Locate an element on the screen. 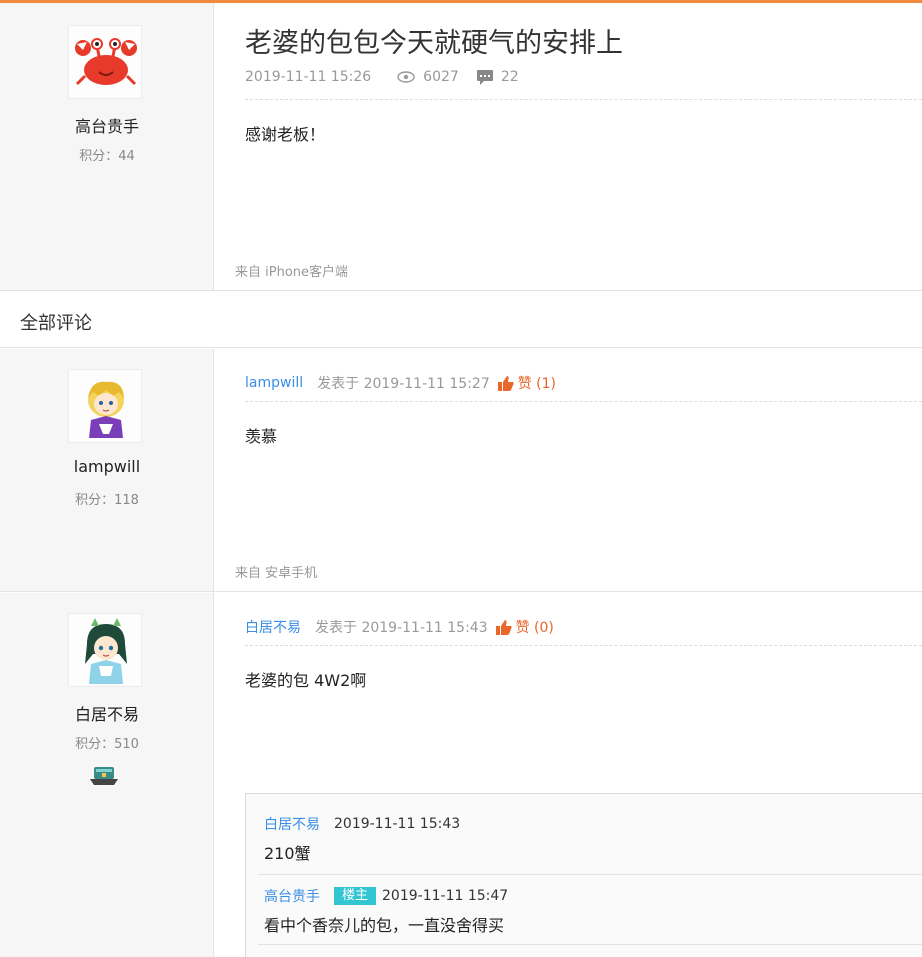 Image resolution: width=922 pixels, height=957 pixels. post-meta: 2019-11-11 15:26 6027 22 is located at coordinates (382, 77).